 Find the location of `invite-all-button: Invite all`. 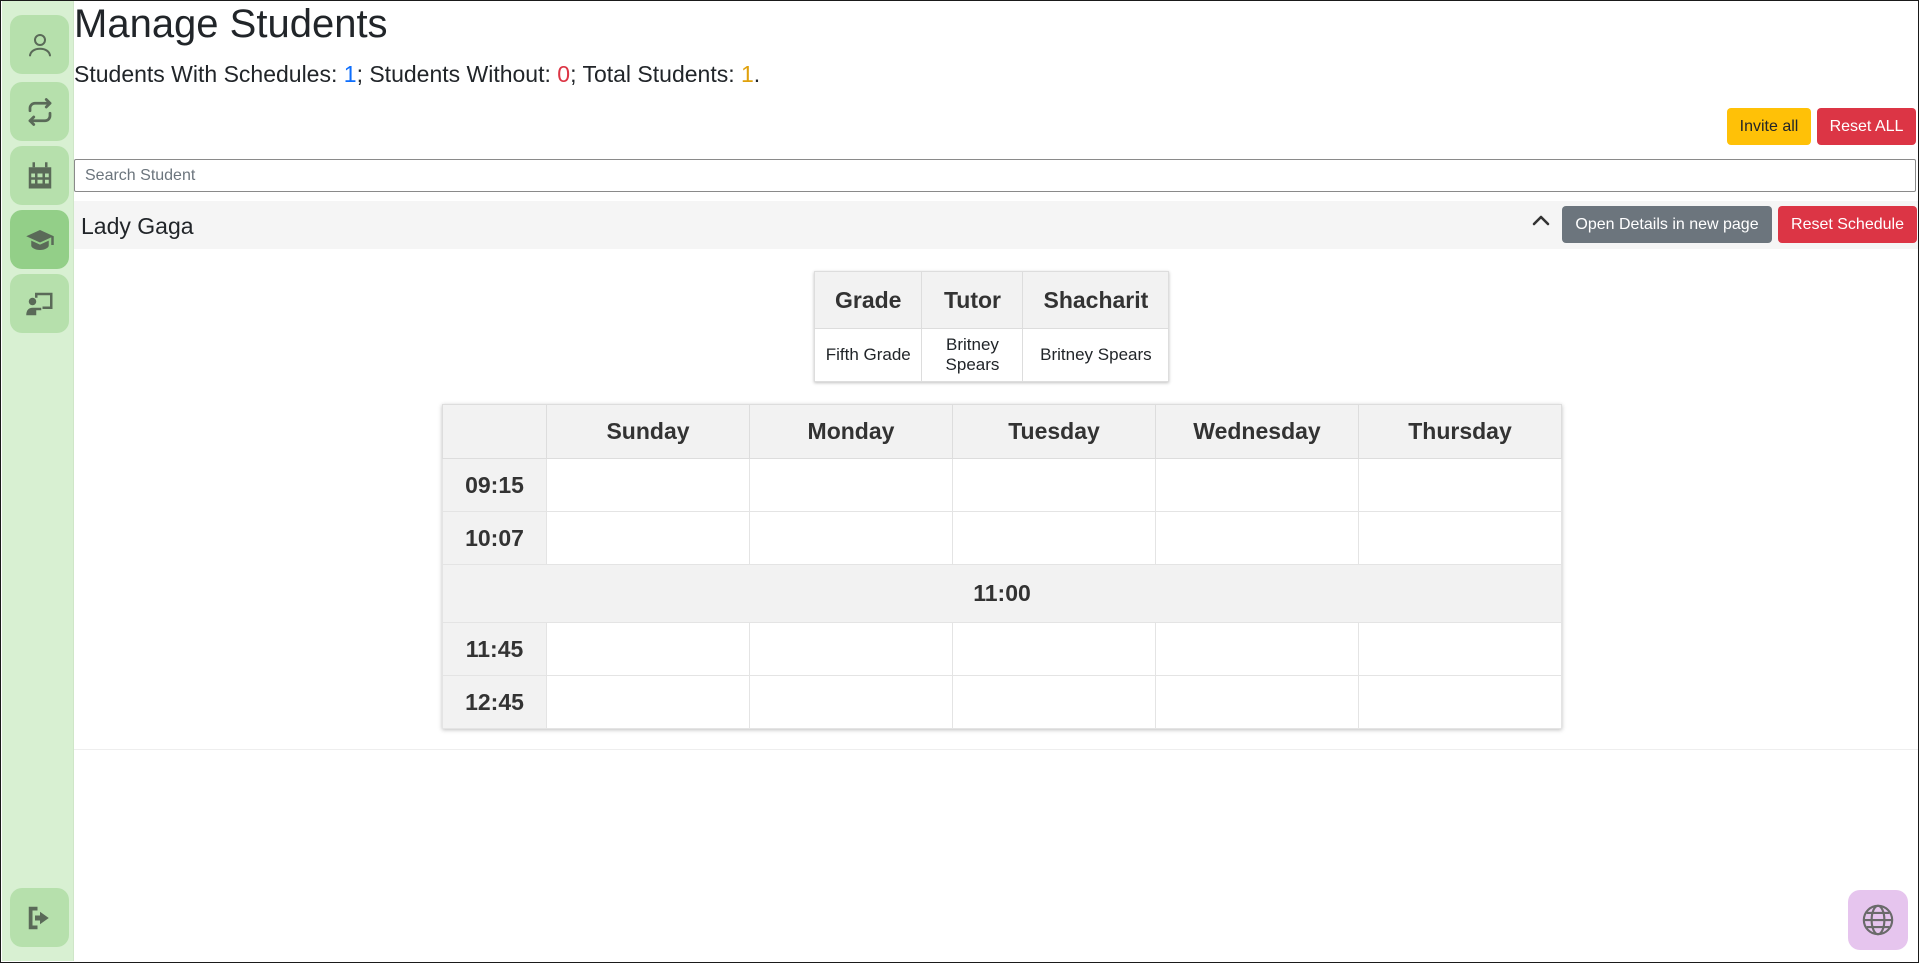

invite-all-button: Invite all is located at coordinates (1769, 126).